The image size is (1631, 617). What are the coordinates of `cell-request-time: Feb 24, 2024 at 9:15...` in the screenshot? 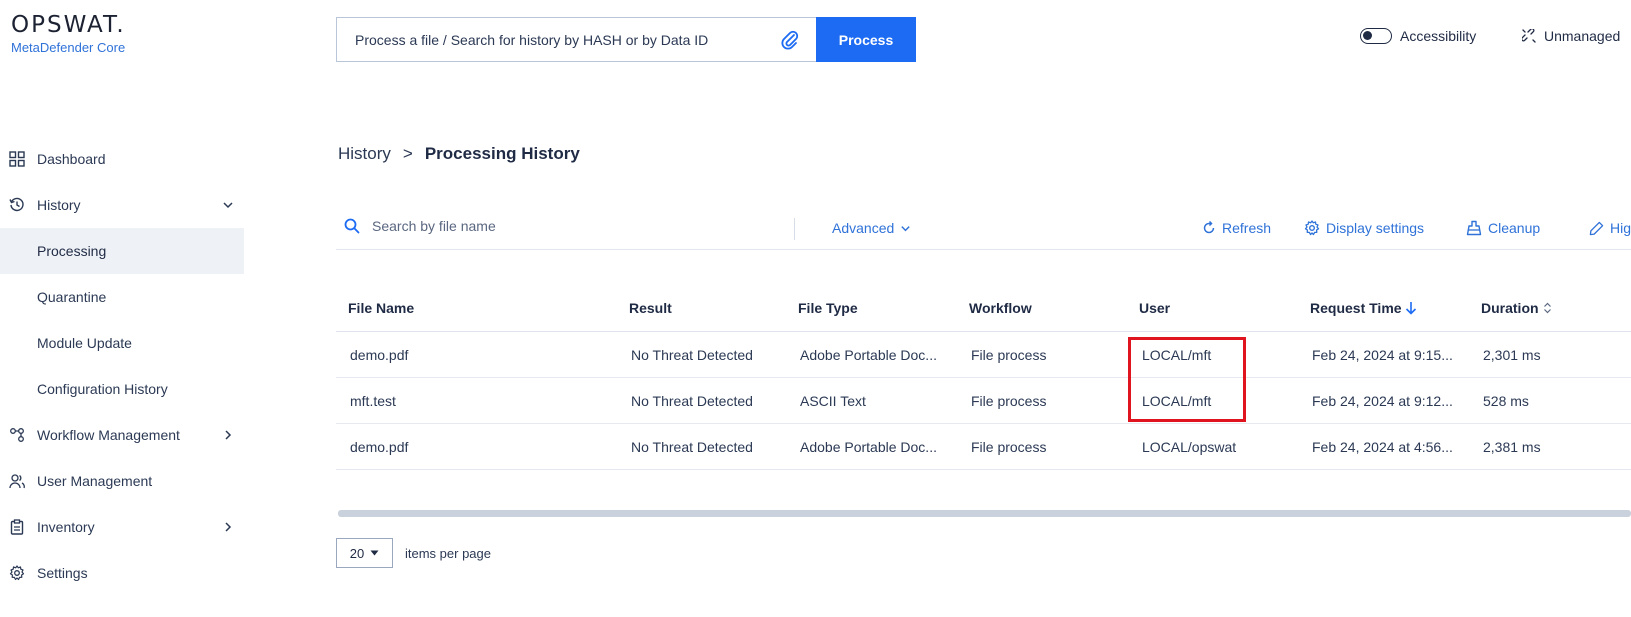 It's located at (1382, 354).